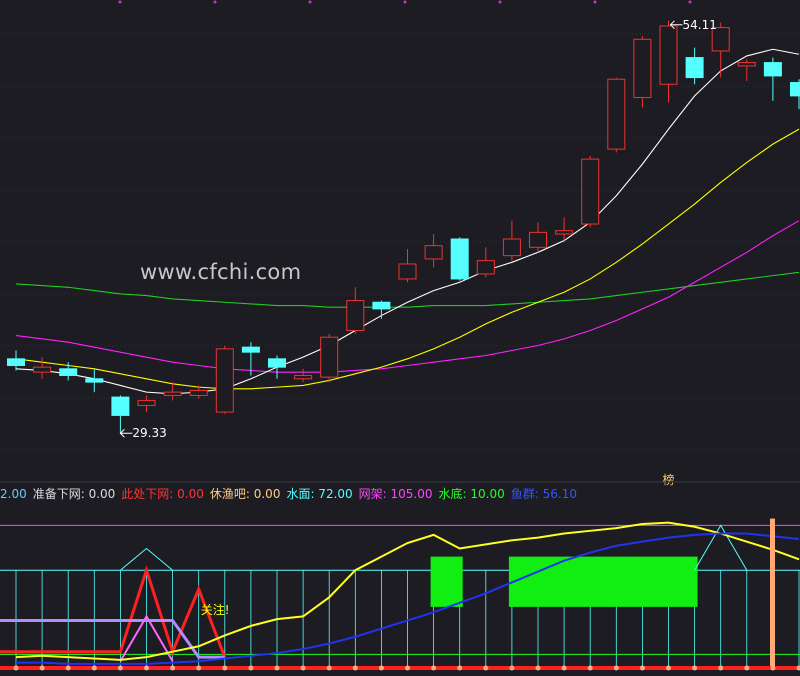 The width and height of the screenshot is (800, 676). What do you see at coordinates (543, 494) in the screenshot?
I see `legend-item: 鱼群: 56.10` at bounding box center [543, 494].